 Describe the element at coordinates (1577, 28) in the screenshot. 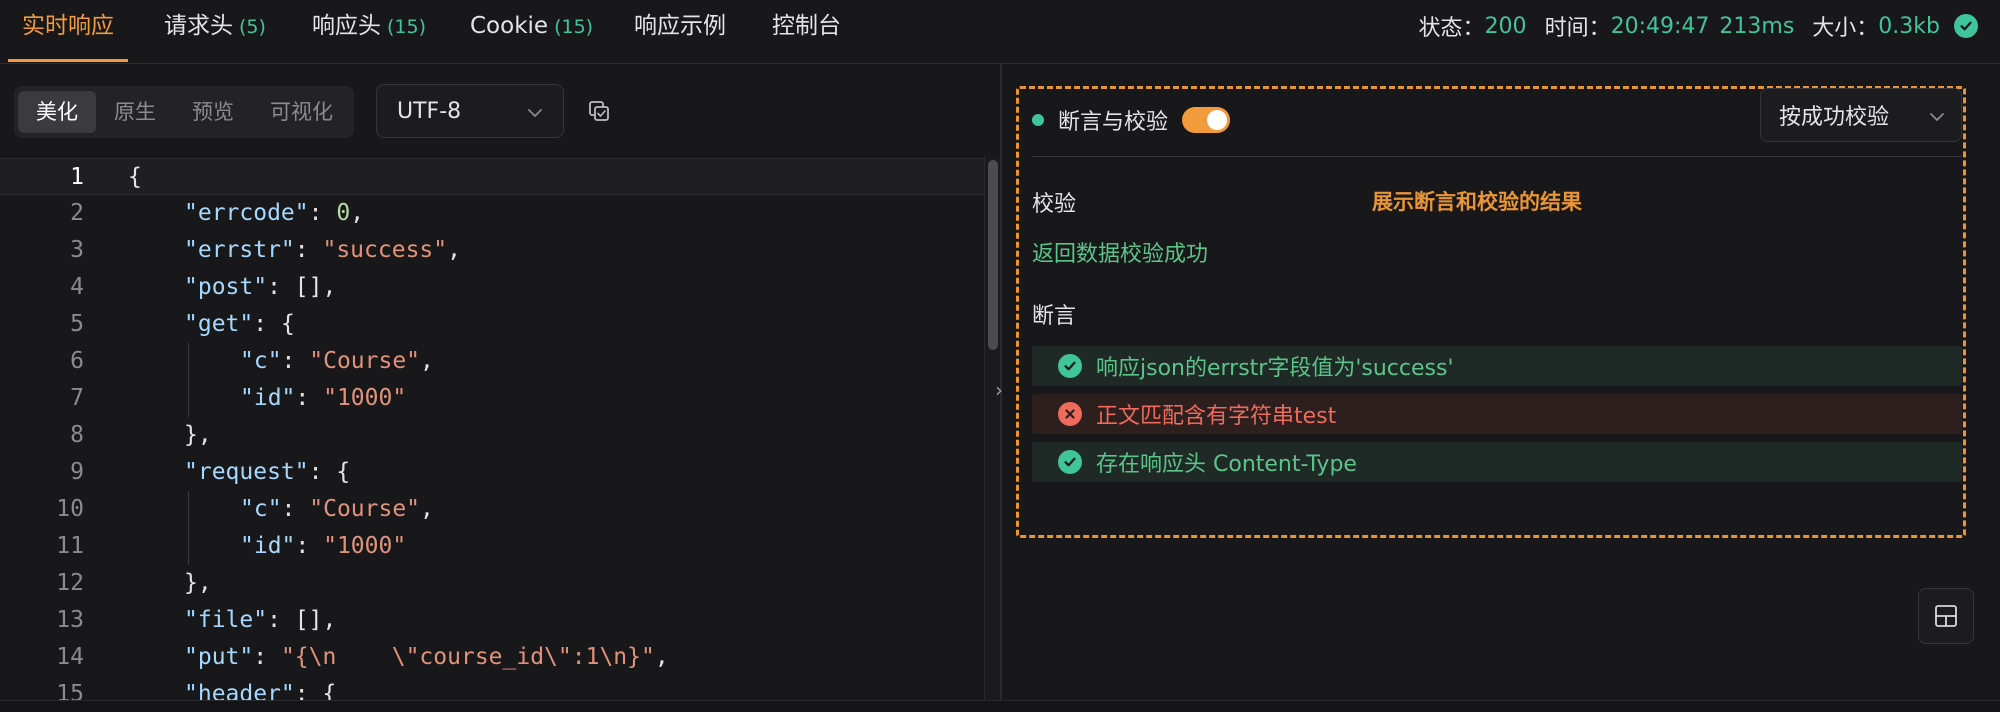

I see `time-label: 时间：` at that location.